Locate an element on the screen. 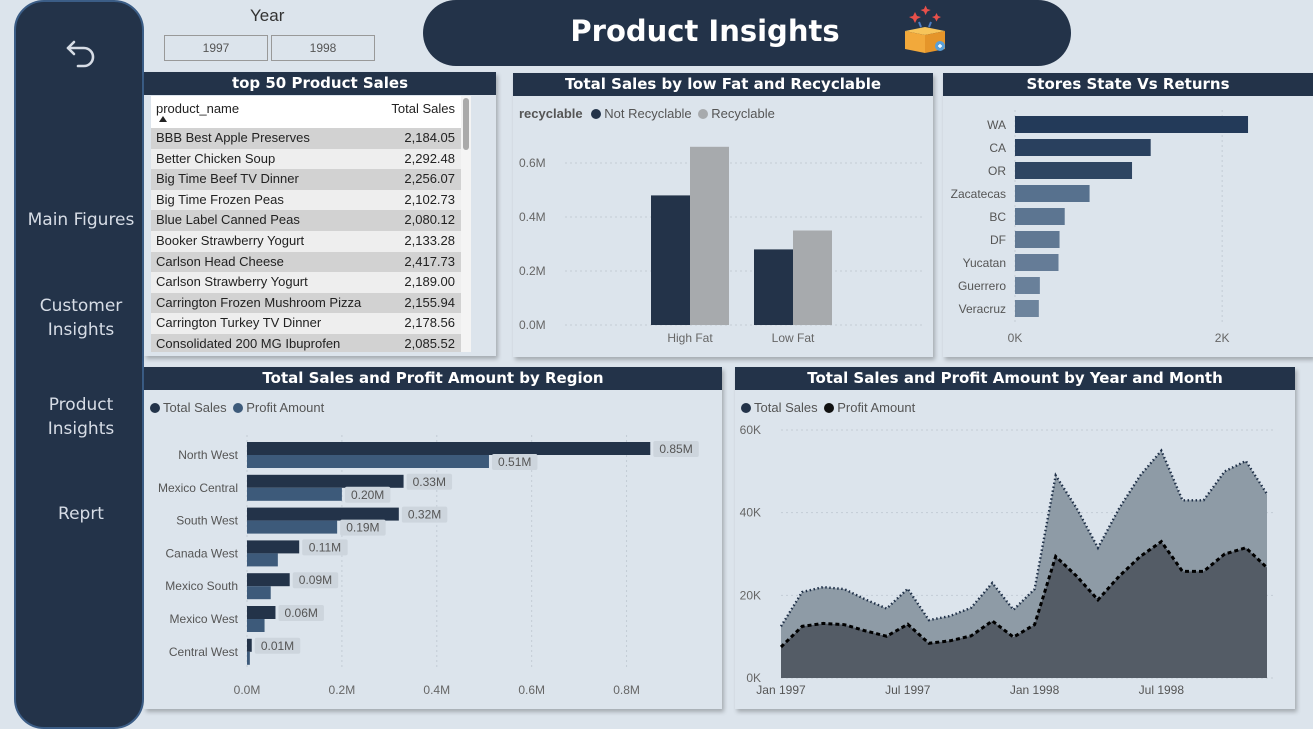 The height and width of the screenshot is (729, 1313). x-tick-label: 0.4M is located at coordinates (436, 690).